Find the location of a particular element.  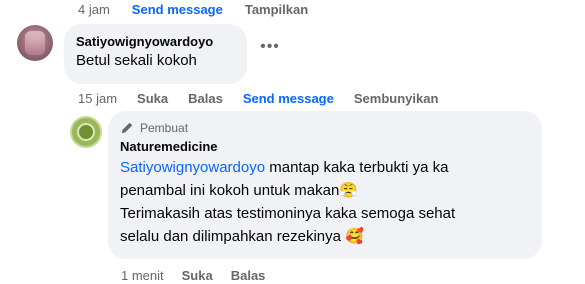

comment-text: Betul sekali kokoh is located at coordinates (136, 60).